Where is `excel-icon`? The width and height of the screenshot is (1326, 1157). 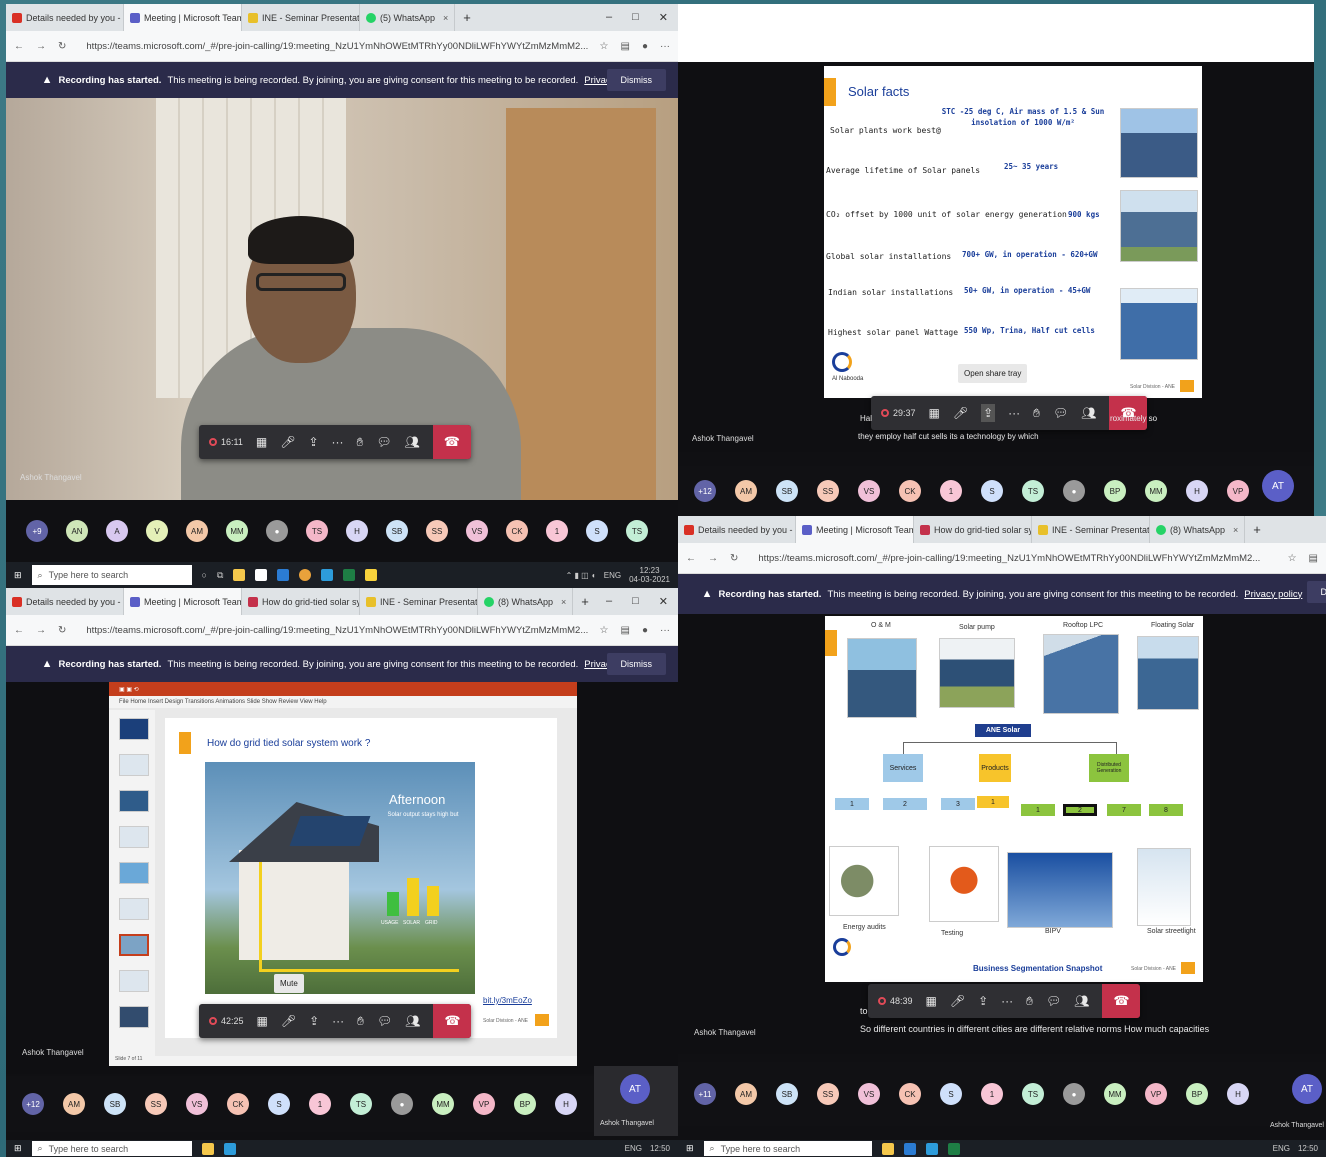
excel-icon is located at coordinates (953, 1148).